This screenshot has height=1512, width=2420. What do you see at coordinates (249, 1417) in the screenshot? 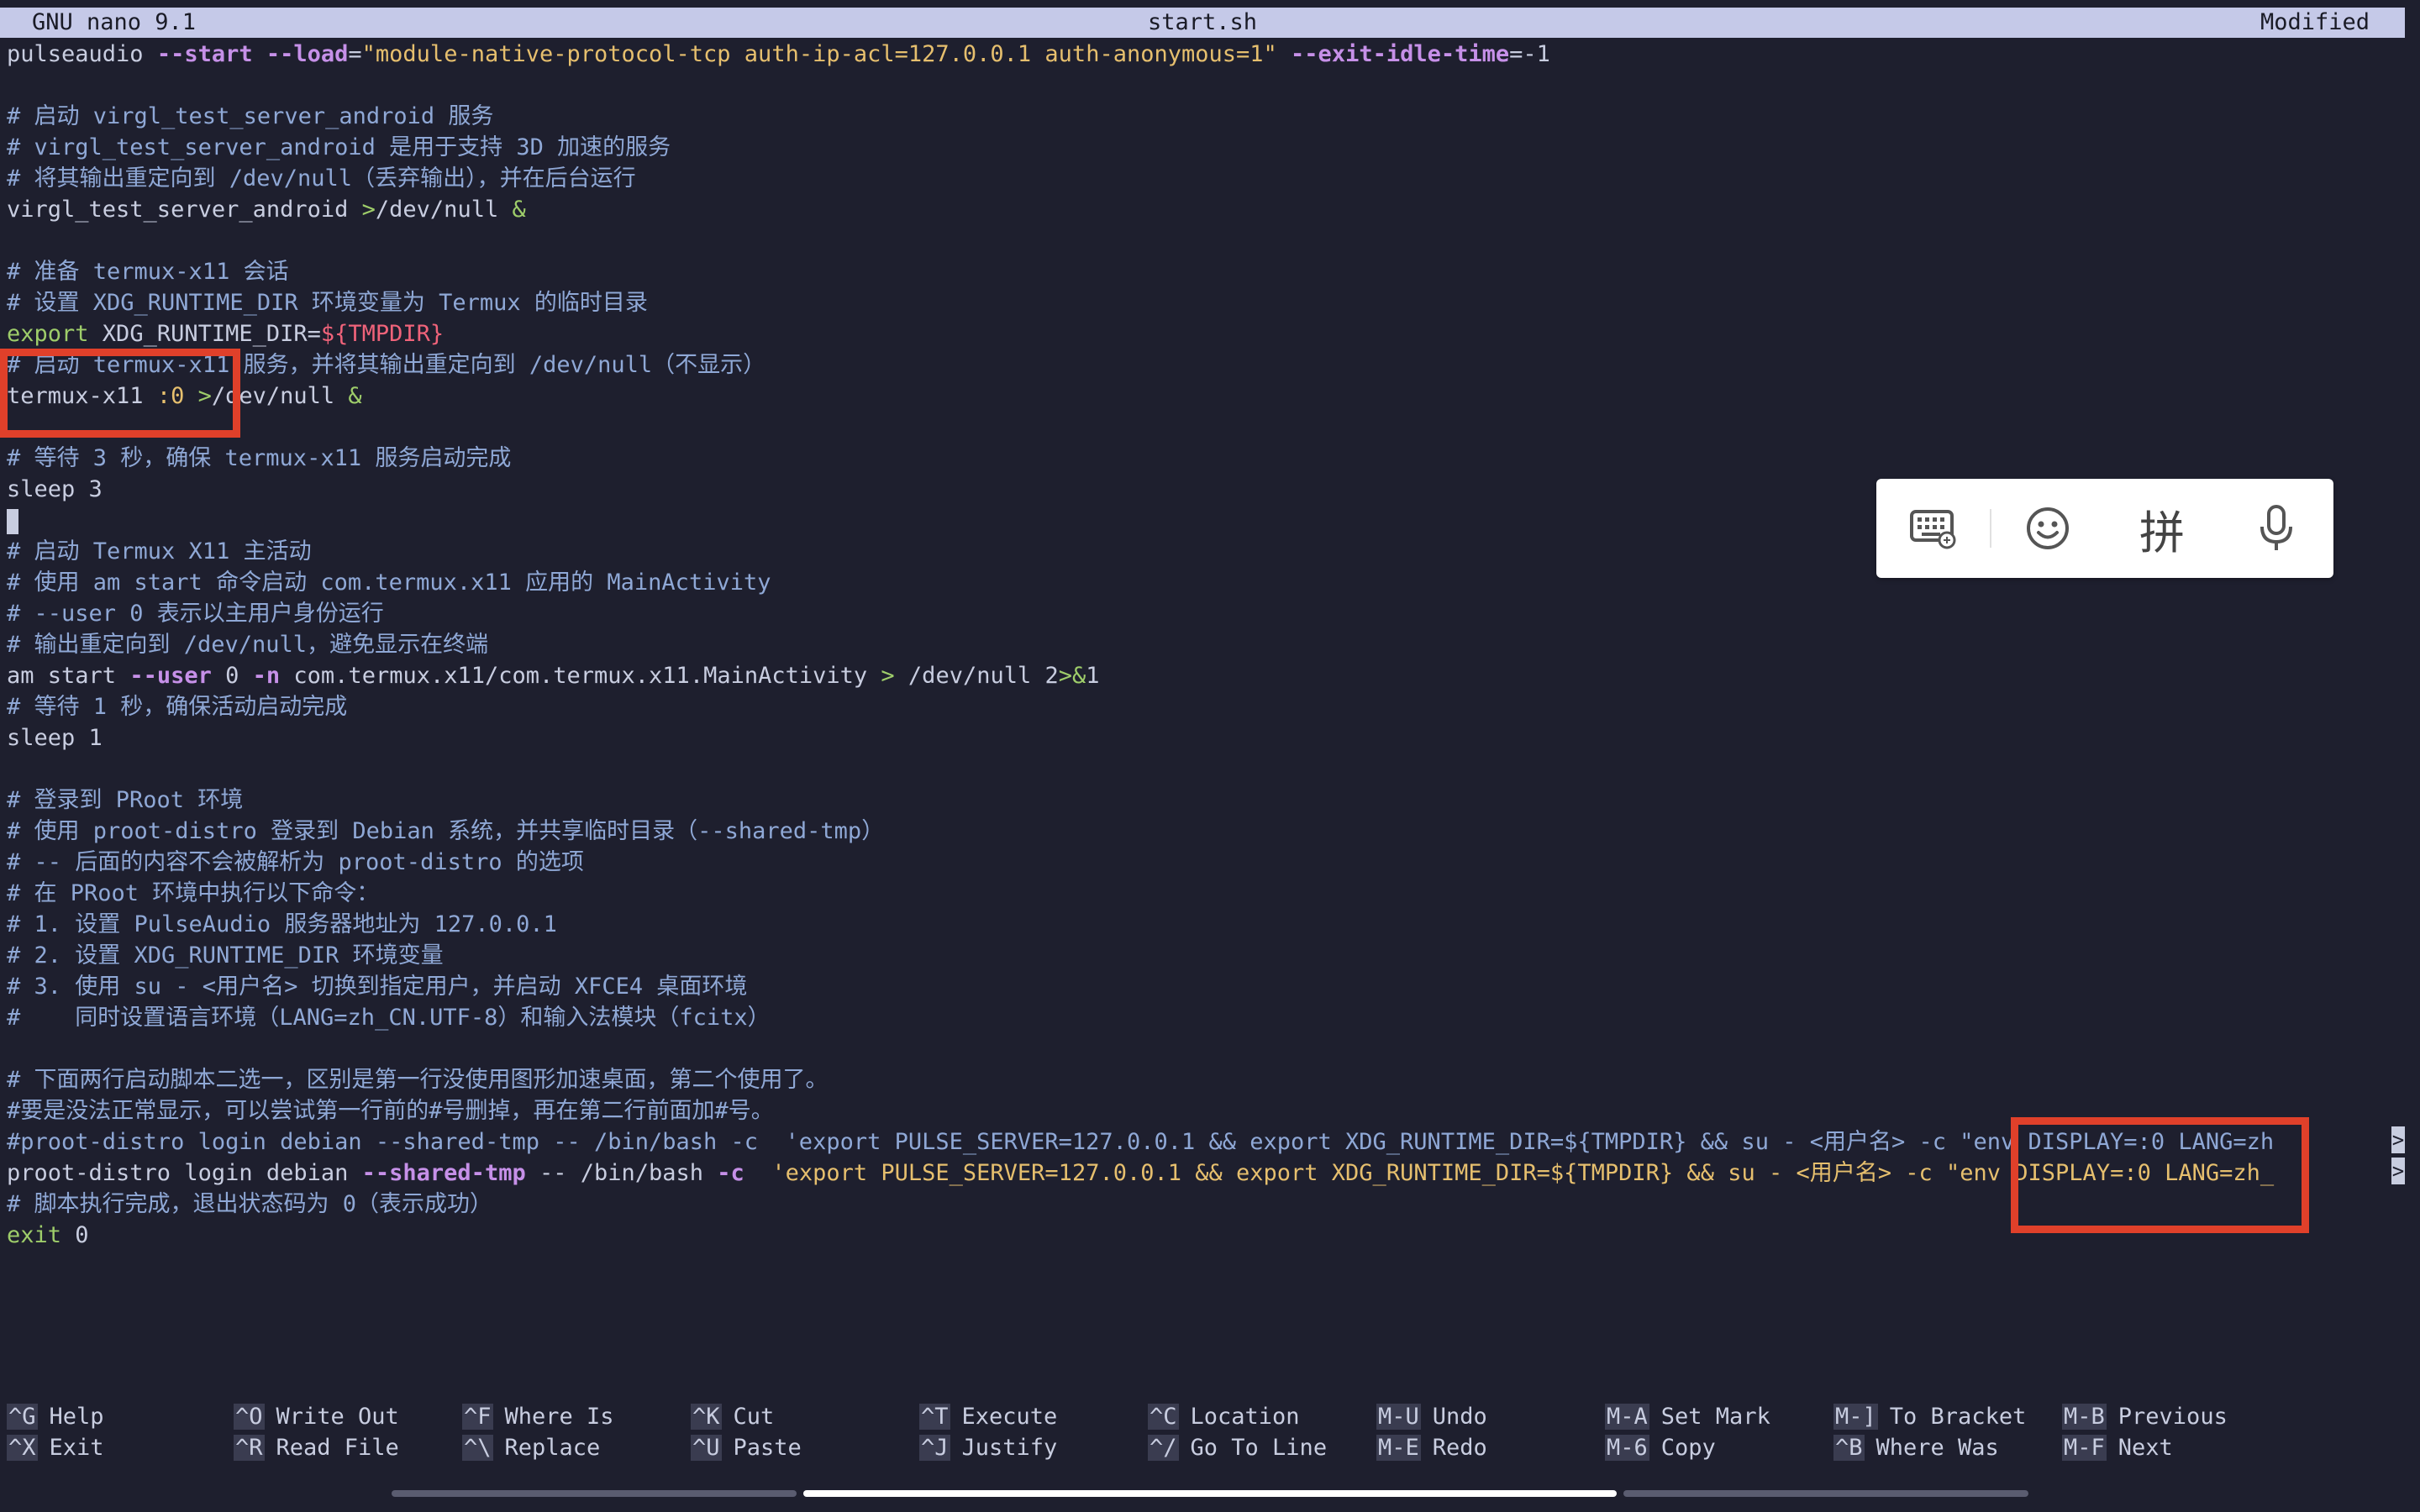
I see `shortcut-key: ^O` at bounding box center [249, 1417].